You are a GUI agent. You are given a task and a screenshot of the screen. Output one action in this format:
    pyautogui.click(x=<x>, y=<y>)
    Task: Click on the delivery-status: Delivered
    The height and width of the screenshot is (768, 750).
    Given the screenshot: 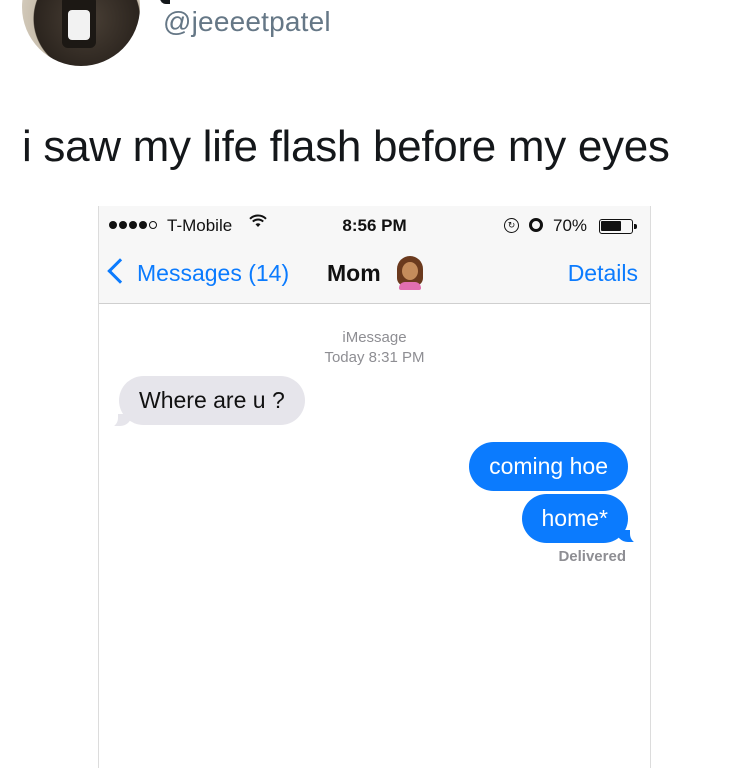 What is the action you would take?
    pyautogui.click(x=592, y=556)
    